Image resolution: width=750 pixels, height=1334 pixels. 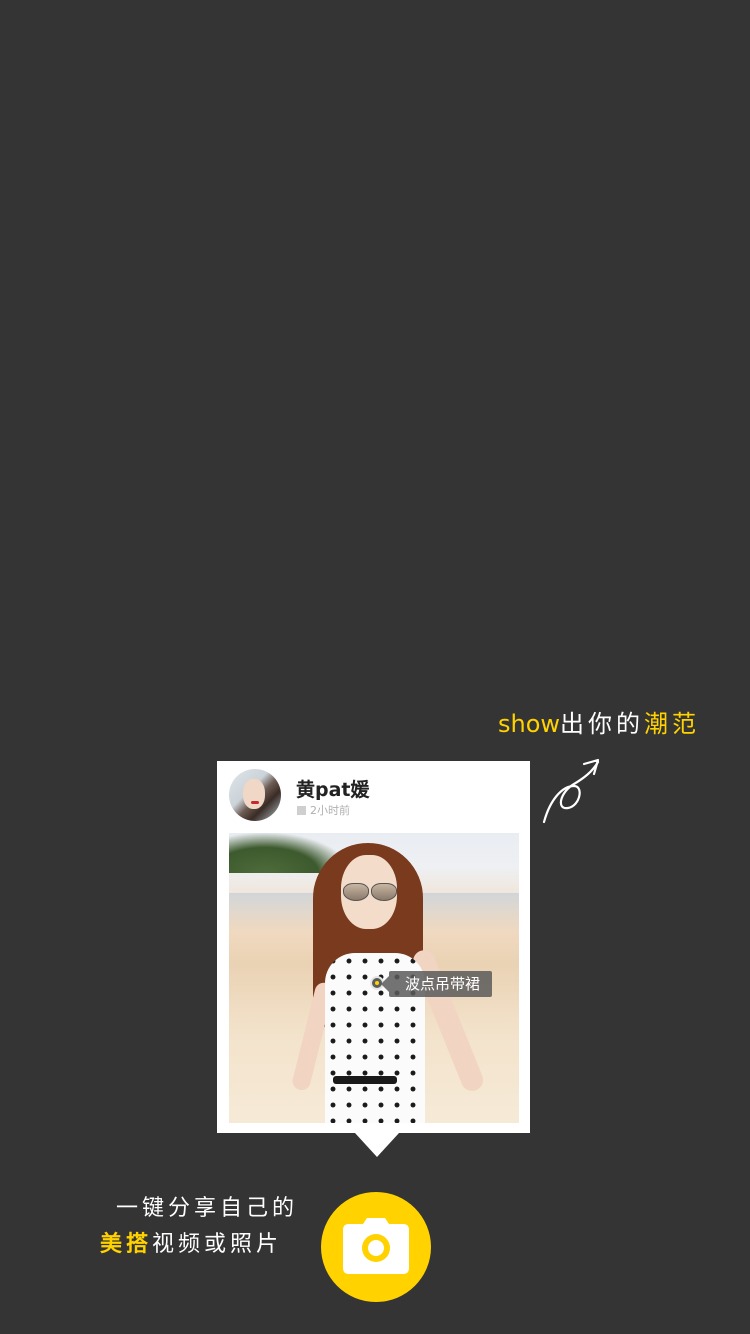 I want to click on tagline: show出你的潮范, so click(x=599, y=721).